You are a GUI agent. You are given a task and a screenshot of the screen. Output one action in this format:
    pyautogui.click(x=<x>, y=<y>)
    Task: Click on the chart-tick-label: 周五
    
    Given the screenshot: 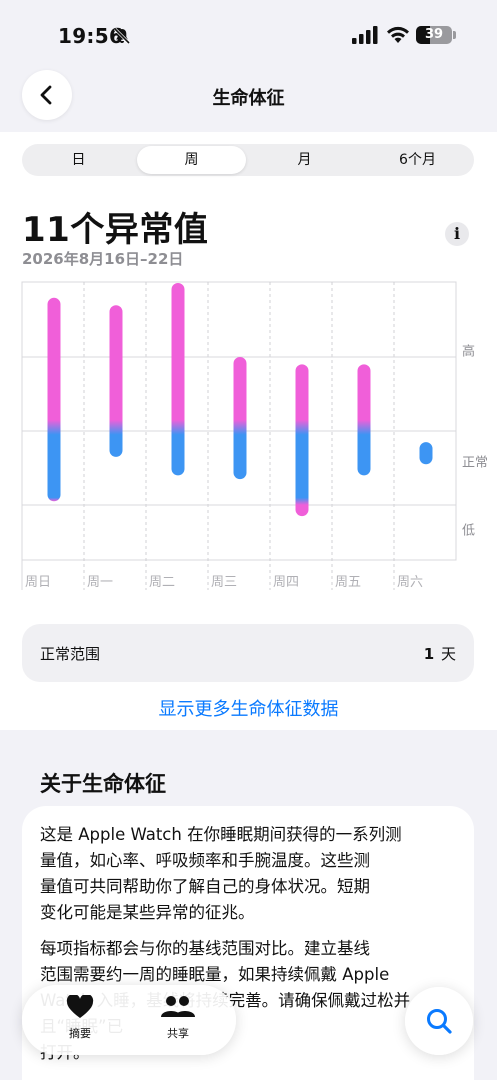 What is the action you would take?
    pyautogui.click(x=348, y=581)
    